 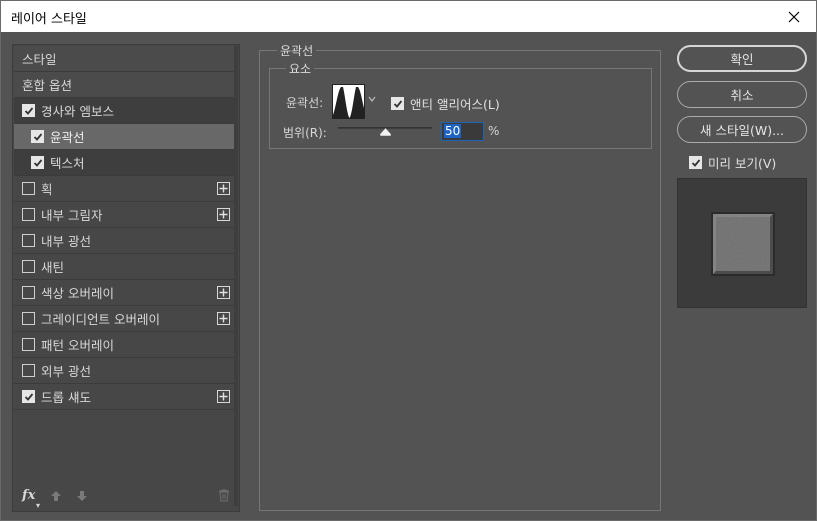 What do you see at coordinates (125, 163) in the screenshot?
I see `style-item-4: 텍스처` at bounding box center [125, 163].